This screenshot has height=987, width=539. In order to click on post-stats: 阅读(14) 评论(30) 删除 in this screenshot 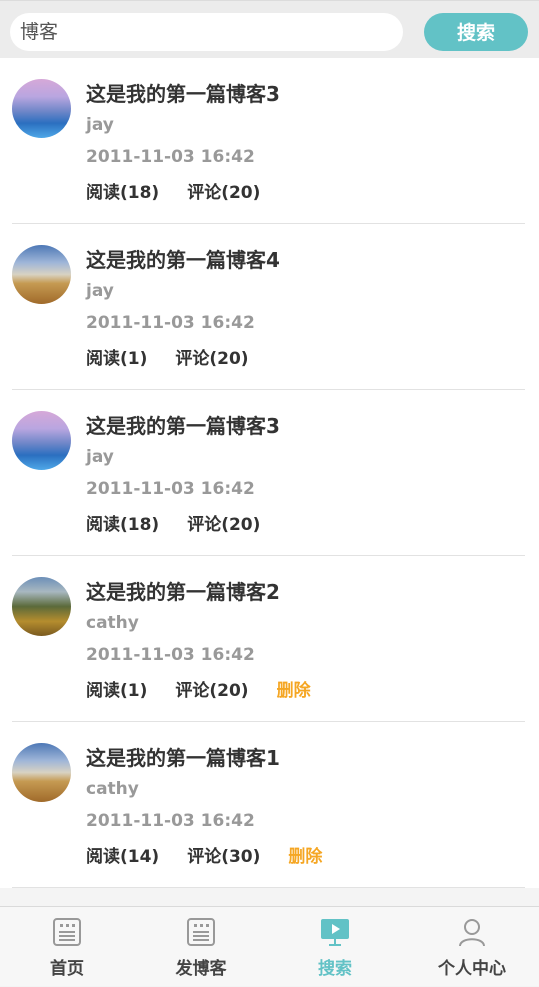, I will do `click(204, 854)`.